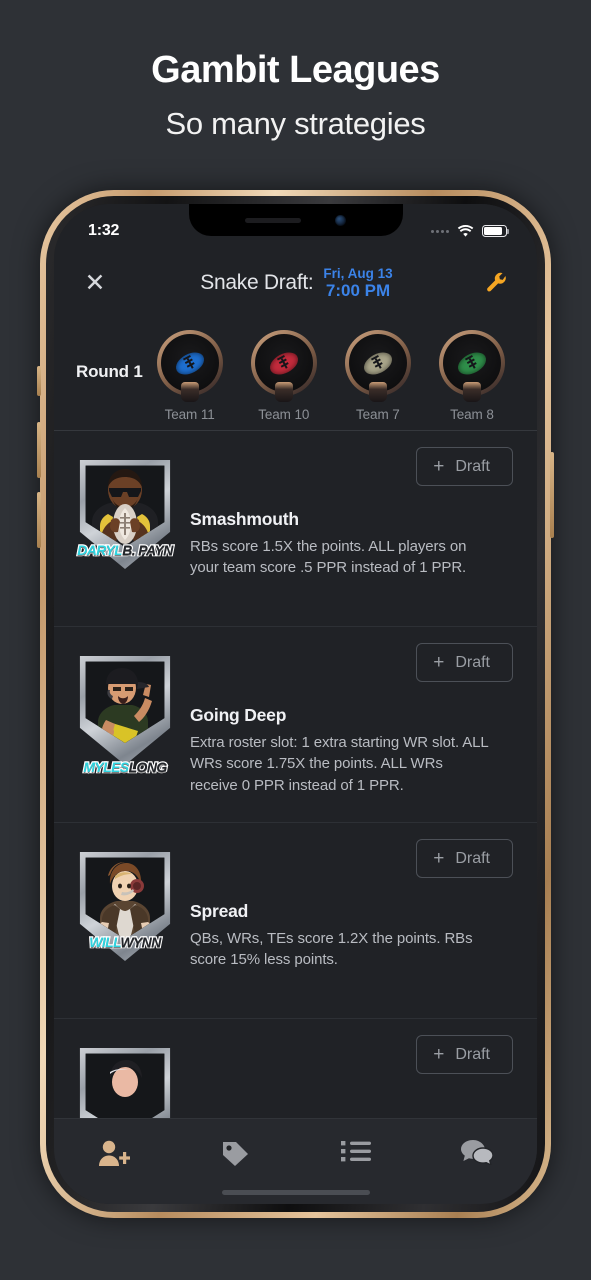  I want to click on tab-bar, so click(295, 1161).